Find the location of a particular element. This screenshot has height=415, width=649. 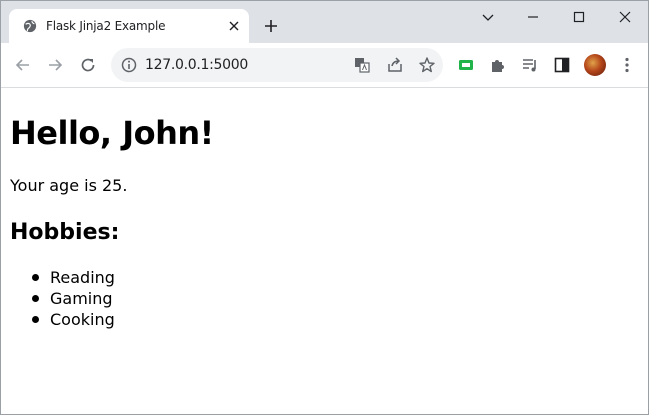

reload-icon is located at coordinates (88, 65).